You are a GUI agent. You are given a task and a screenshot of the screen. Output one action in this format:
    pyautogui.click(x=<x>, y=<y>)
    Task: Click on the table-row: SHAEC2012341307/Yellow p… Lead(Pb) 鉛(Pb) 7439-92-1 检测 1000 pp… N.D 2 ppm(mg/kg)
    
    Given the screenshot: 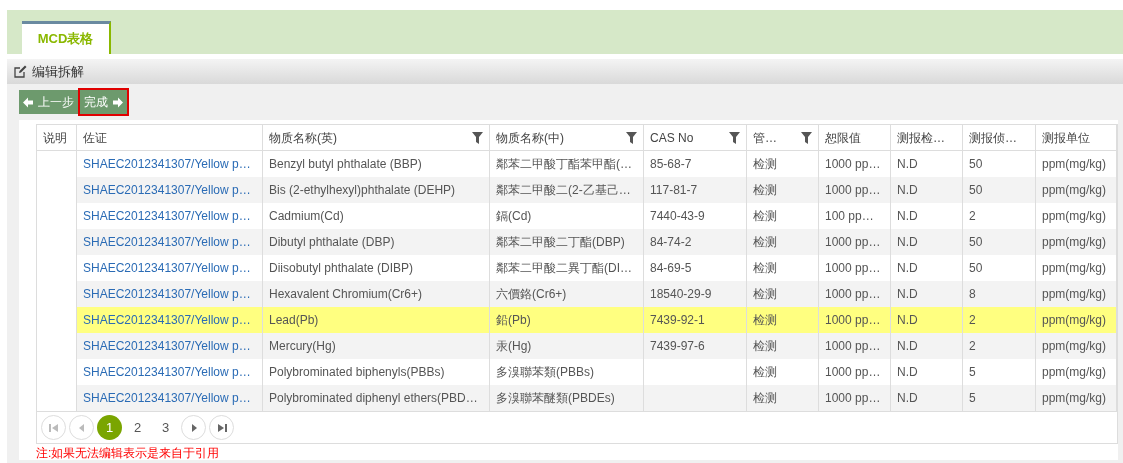 What is the action you would take?
    pyautogui.click(x=577, y=320)
    